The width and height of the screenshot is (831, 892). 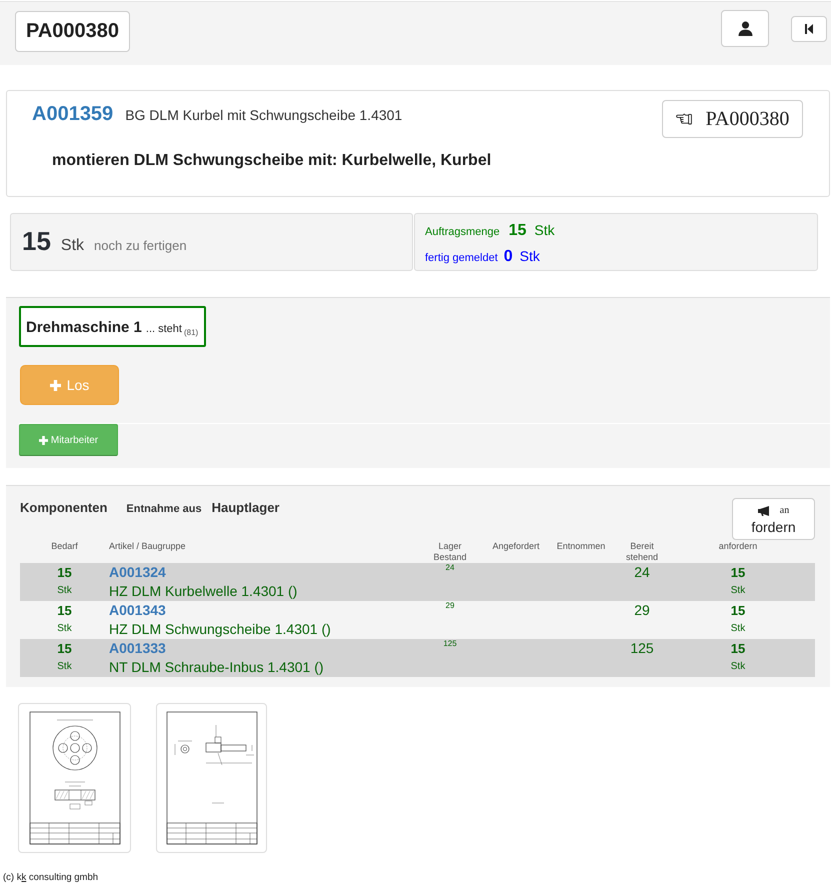 I want to click on source-label: Entnahme aus, so click(x=164, y=509).